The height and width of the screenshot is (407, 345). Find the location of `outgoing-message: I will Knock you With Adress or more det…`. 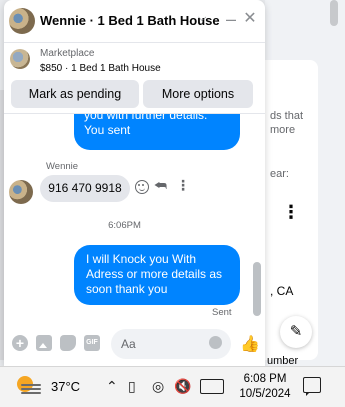

outgoing-message: I will Knock you With Adress or more det… is located at coordinates (157, 275).